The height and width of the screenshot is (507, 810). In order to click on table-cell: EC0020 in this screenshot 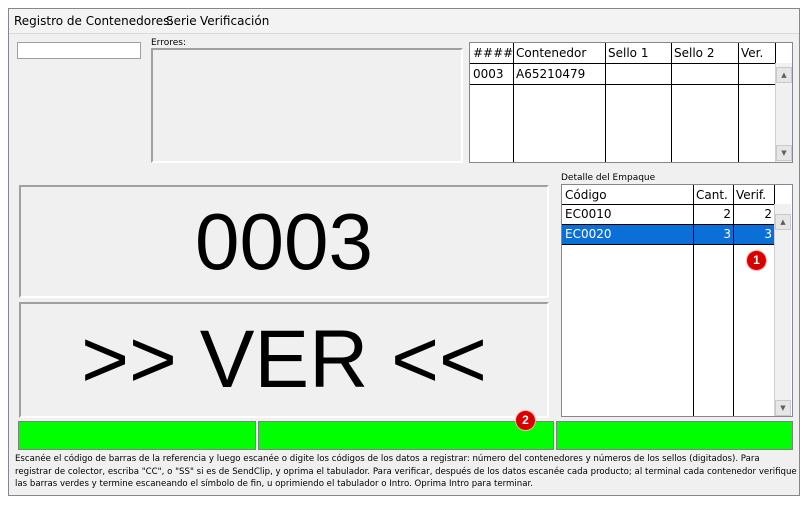, I will do `click(588, 234)`.